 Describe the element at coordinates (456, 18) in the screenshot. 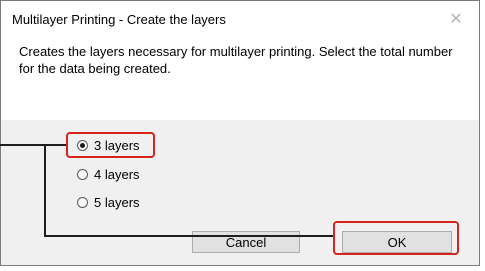

I see `close-icon: ✕` at that location.